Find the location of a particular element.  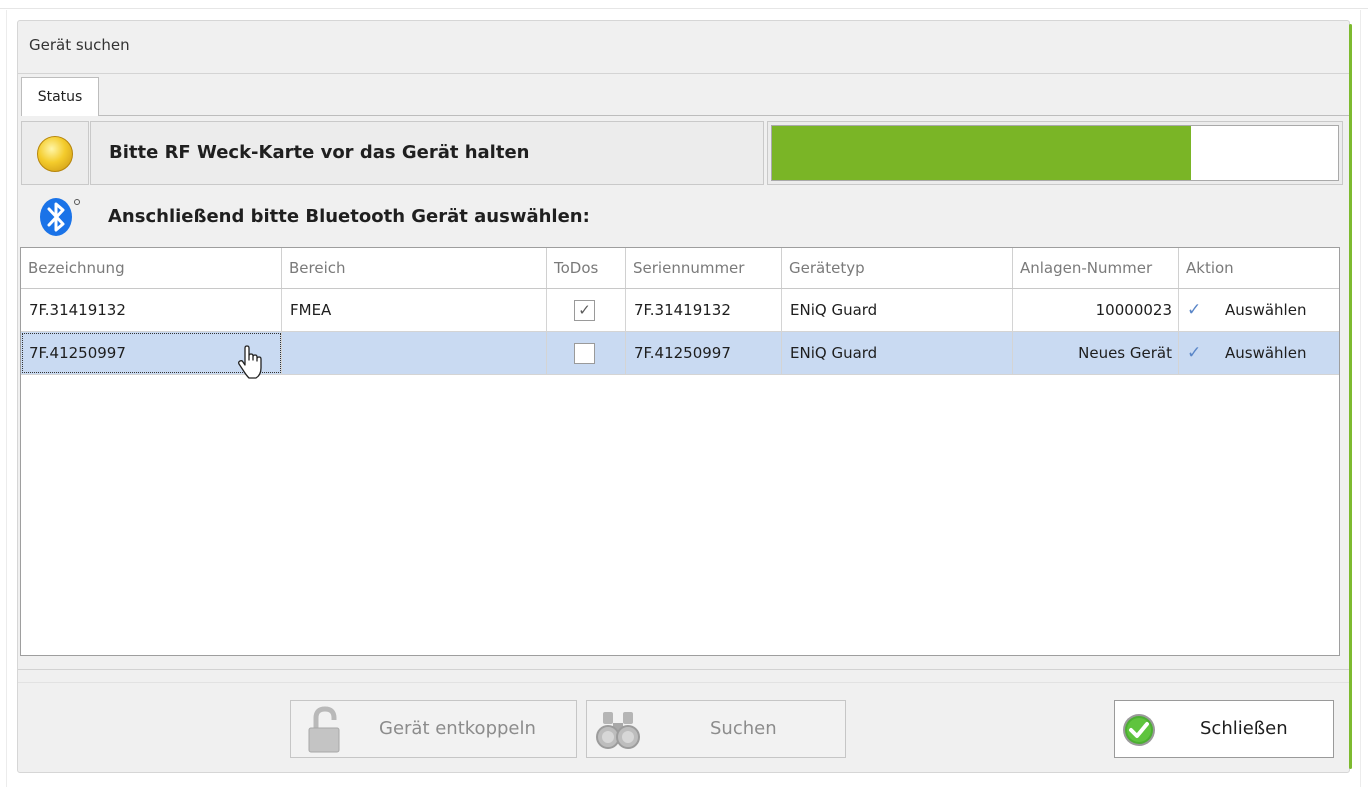

search-button: Suchen is located at coordinates (716, 729).